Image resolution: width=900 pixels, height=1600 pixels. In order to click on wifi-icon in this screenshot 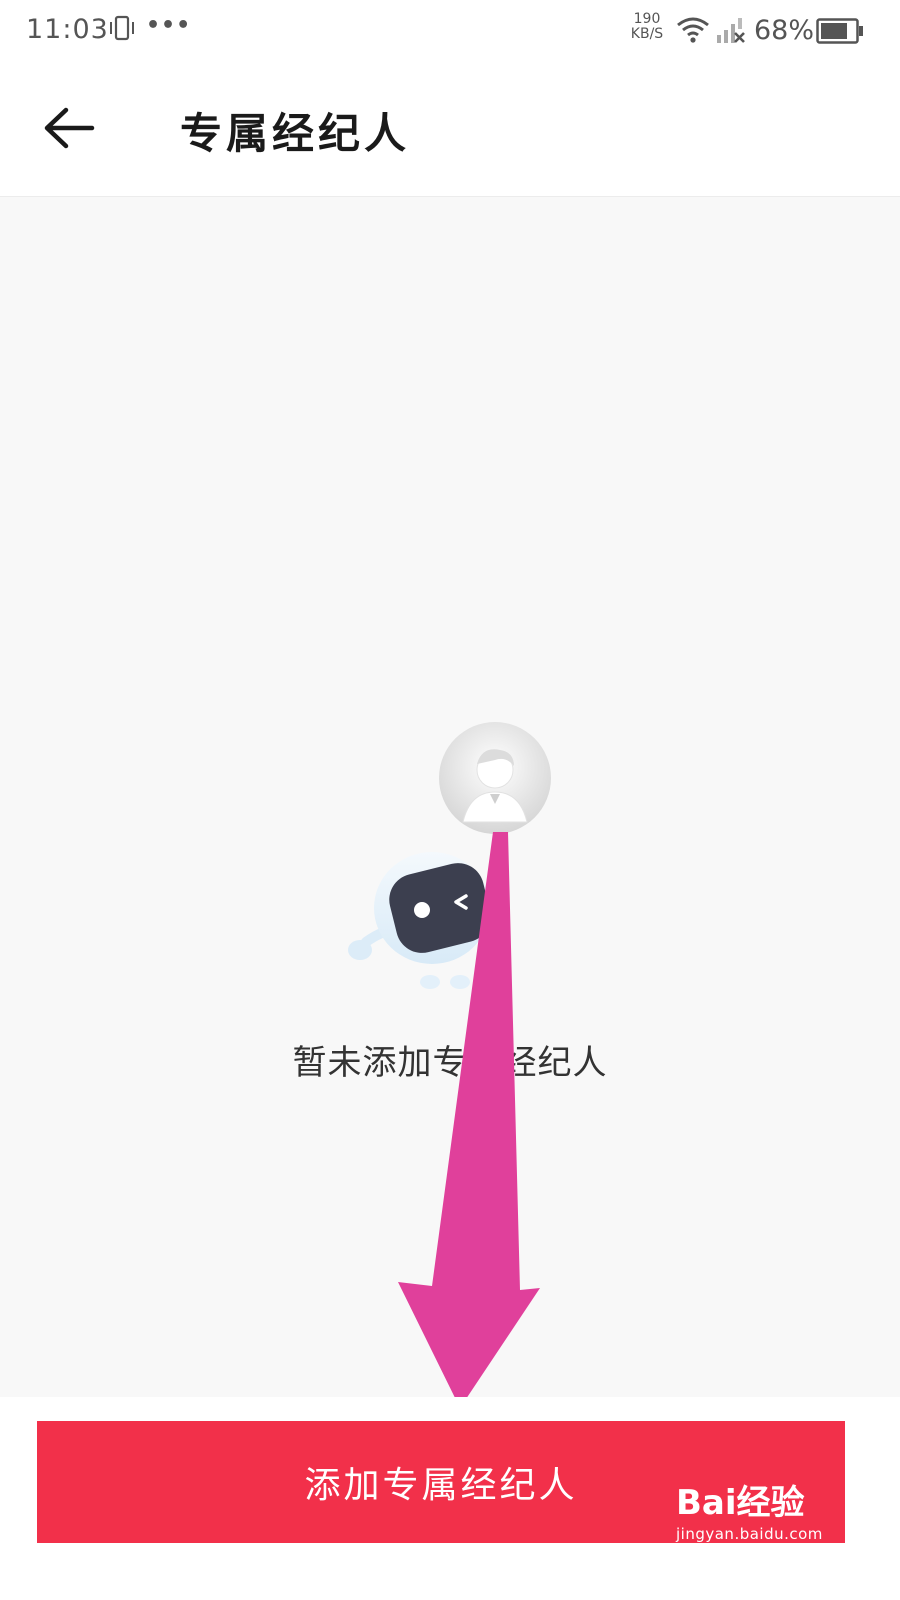, I will do `click(693, 32)`.